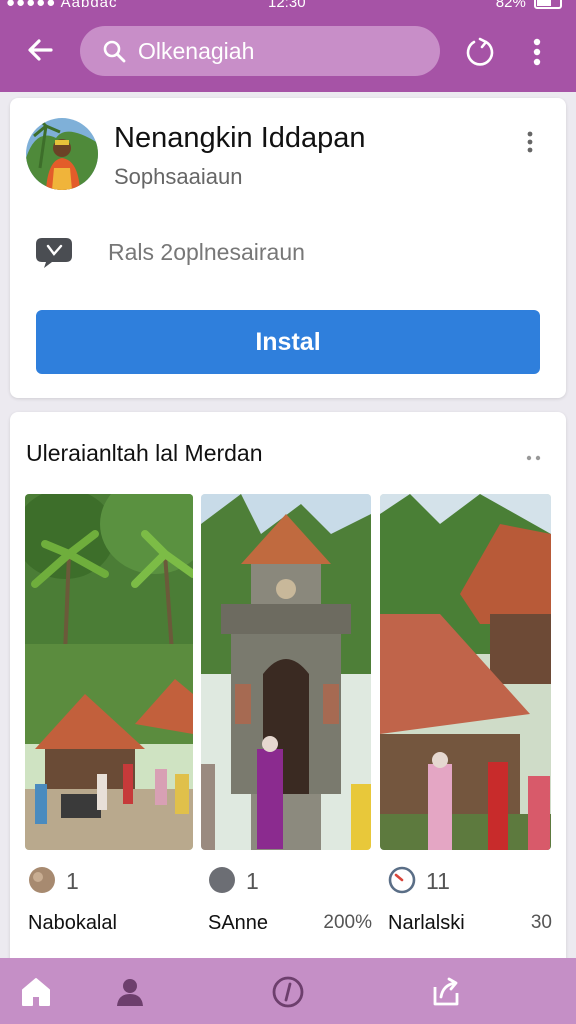 The height and width of the screenshot is (1024, 576). Describe the element at coordinates (529, 5) in the screenshot. I see `status-right: 82%` at that location.